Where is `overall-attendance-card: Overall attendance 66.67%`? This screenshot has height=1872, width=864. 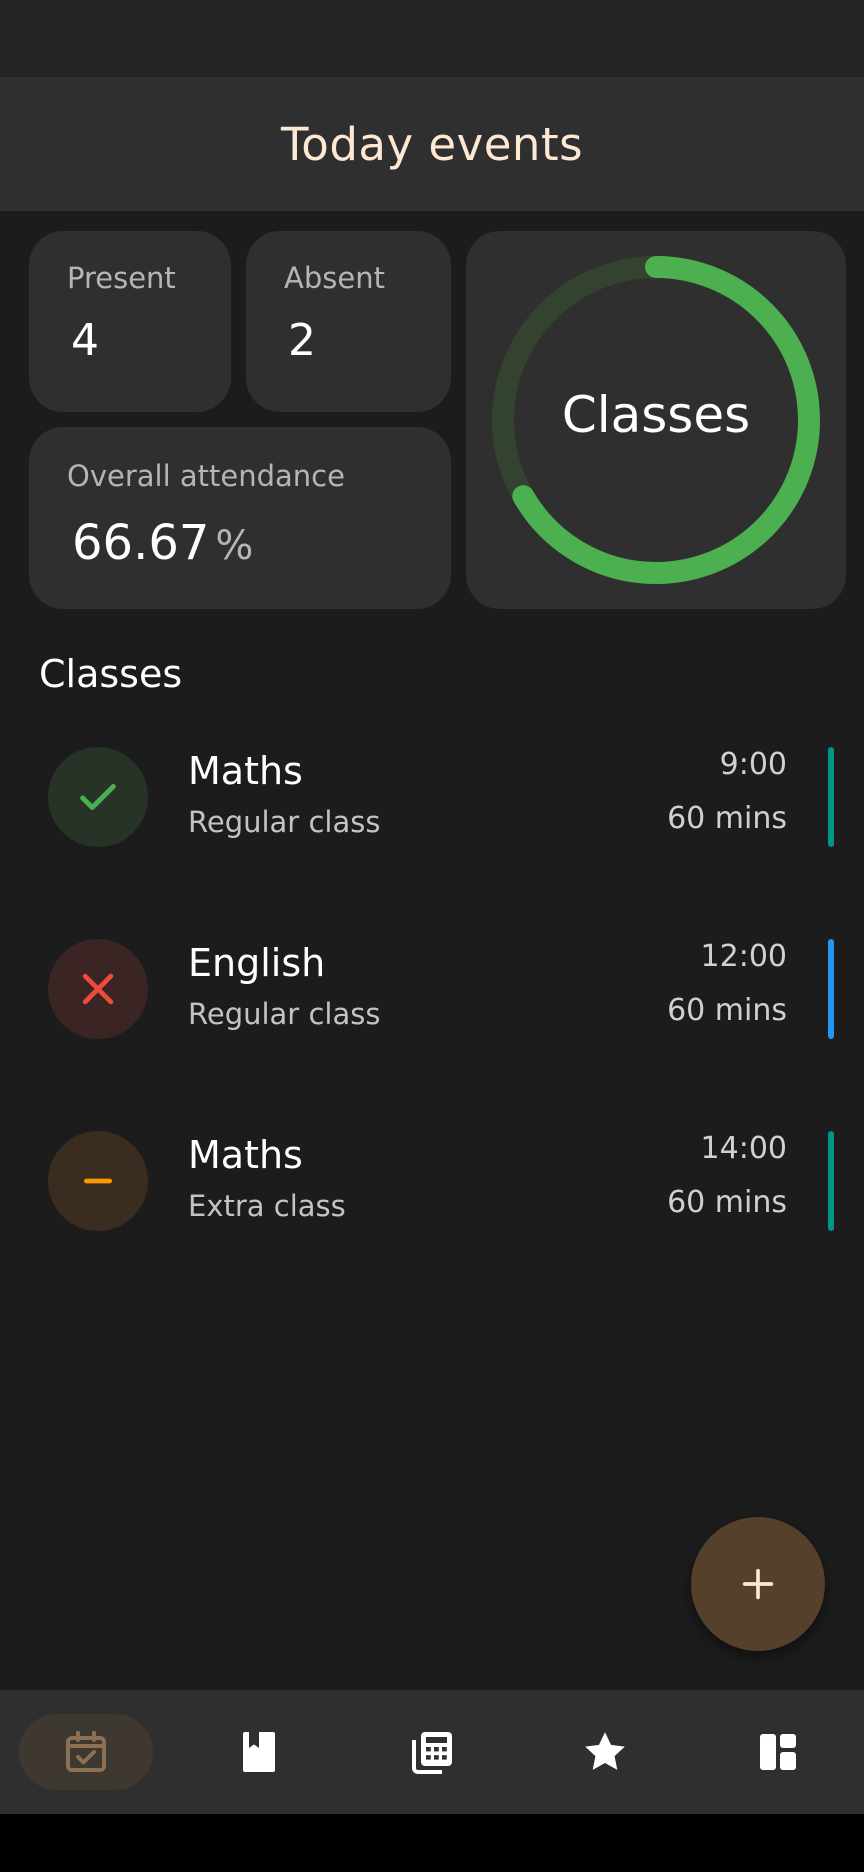
overall-attendance-card: Overall attendance 66.67% is located at coordinates (240, 518).